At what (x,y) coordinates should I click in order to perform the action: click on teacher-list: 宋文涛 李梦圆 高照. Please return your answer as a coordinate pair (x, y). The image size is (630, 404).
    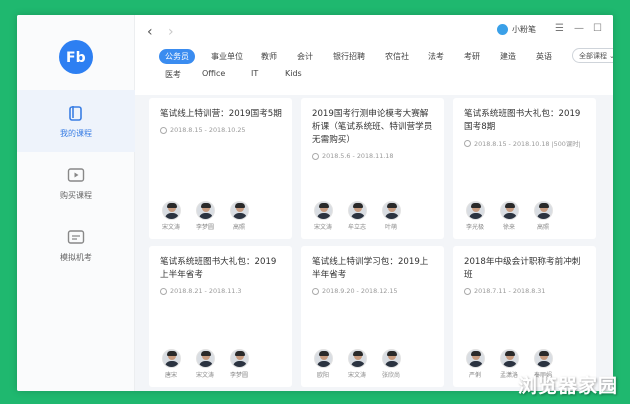
    Looking at the image, I should click on (220, 216).